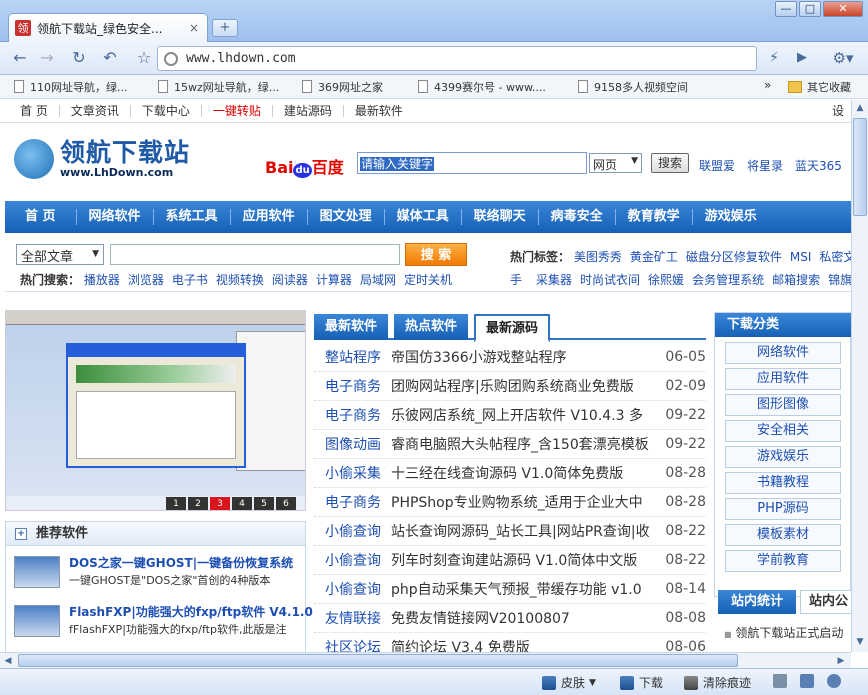  What do you see at coordinates (352, 644) in the screenshot?
I see `list-item-category: 社区论坛` at bounding box center [352, 644].